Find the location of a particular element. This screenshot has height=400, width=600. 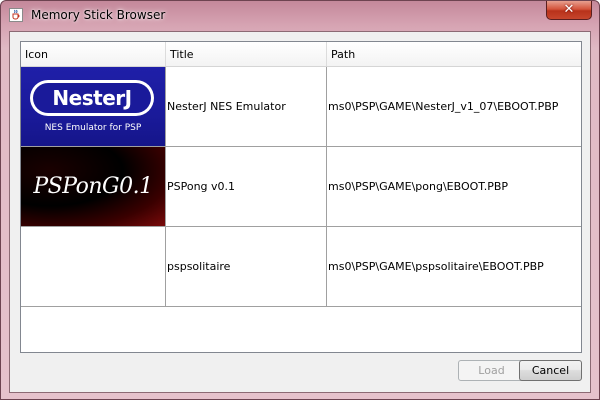

nesterj-logo-badge-inner: NesterJ is located at coordinates (92, 98).